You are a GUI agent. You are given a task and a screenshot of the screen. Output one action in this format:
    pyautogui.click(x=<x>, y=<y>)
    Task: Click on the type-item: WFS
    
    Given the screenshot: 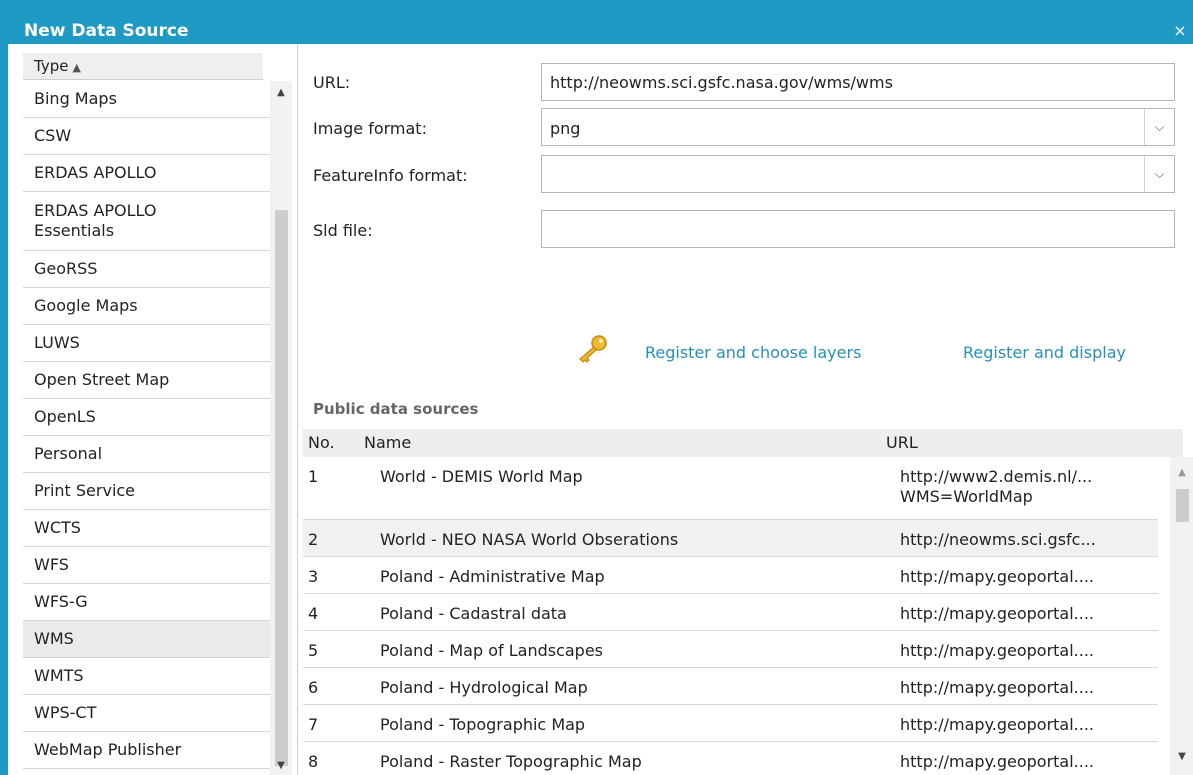 What is the action you would take?
    pyautogui.click(x=146, y=565)
    